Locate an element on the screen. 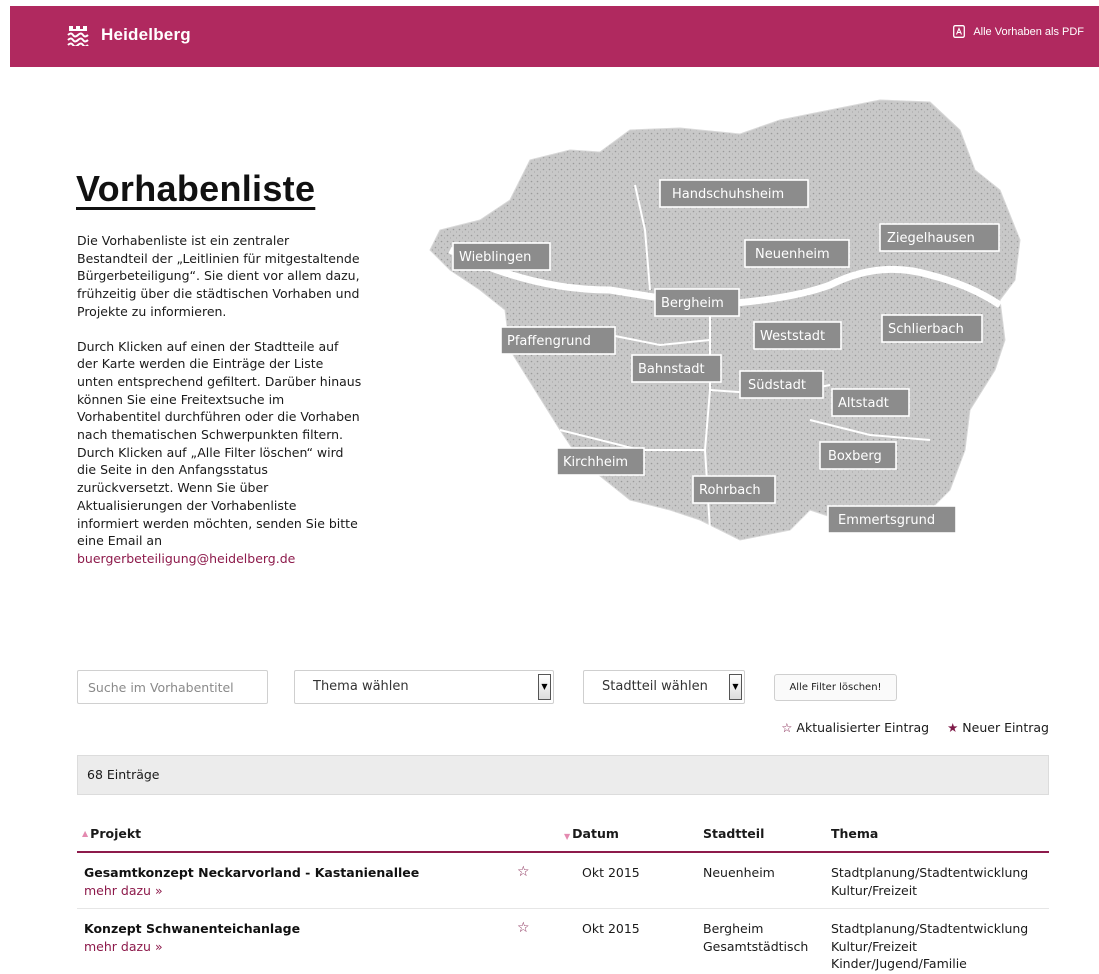 The height and width of the screenshot is (974, 1099). district-label: Bahnstadt is located at coordinates (671, 369).